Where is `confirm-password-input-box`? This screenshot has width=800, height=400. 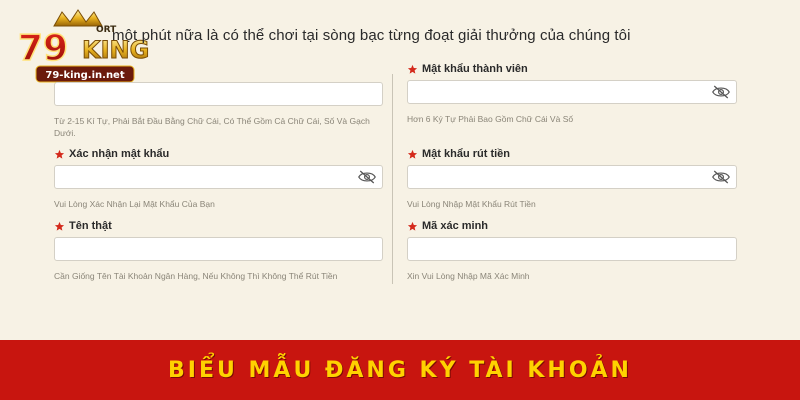 confirm-password-input-box is located at coordinates (218, 177).